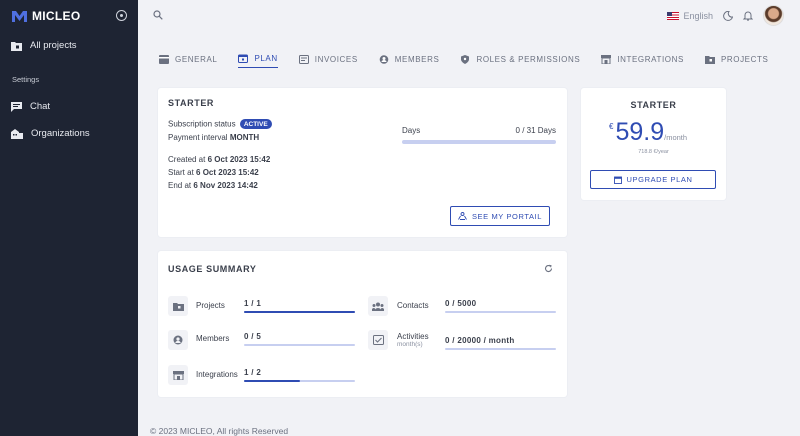  Describe the element at coordinates (299, 345) in the screenshot. I see `usage-bar-members` at that location.